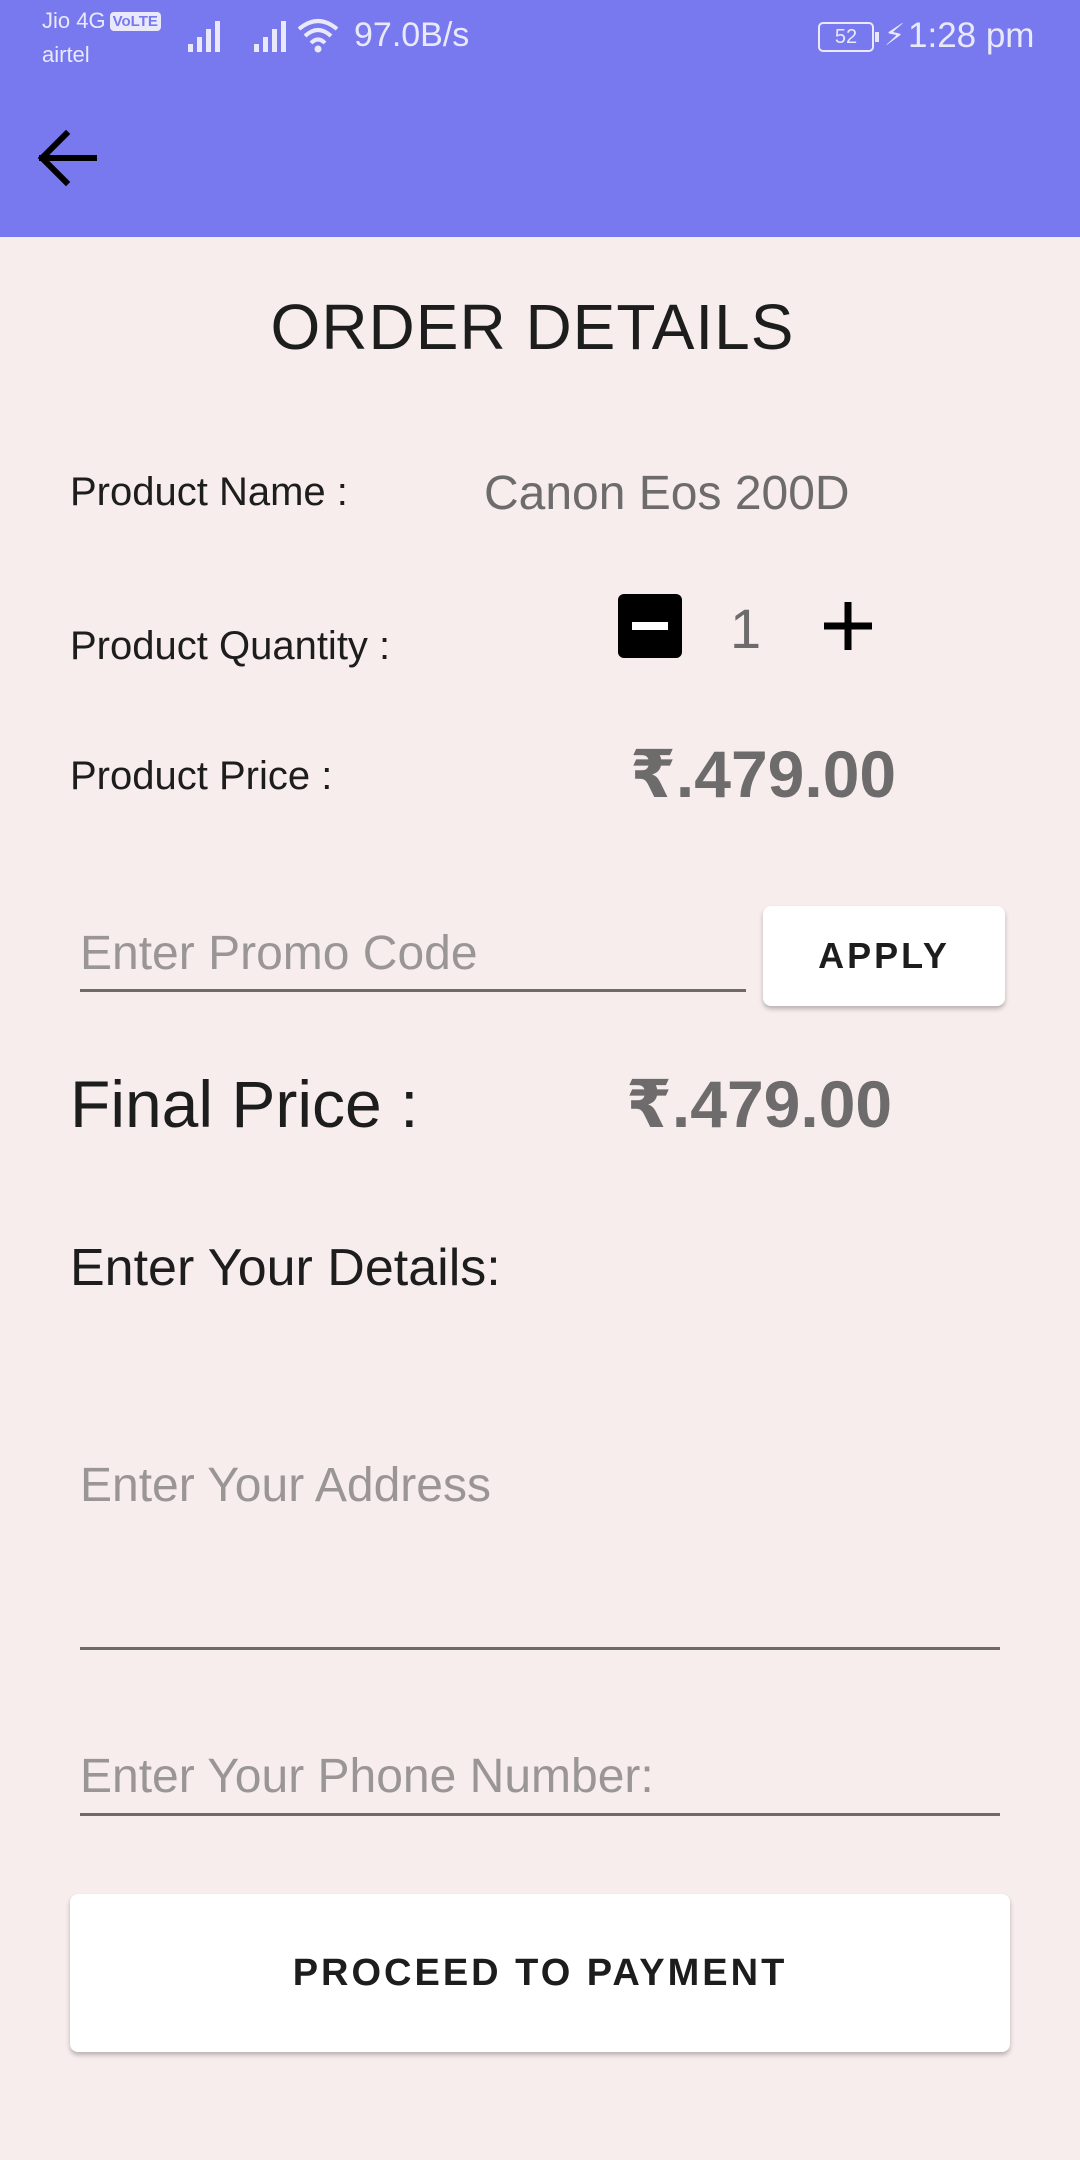 The image size is (1080, 2160). What do you see at coordinates (205, 36) in the screenshot?
I see `signal-icon` at bounding box center [205, 36].